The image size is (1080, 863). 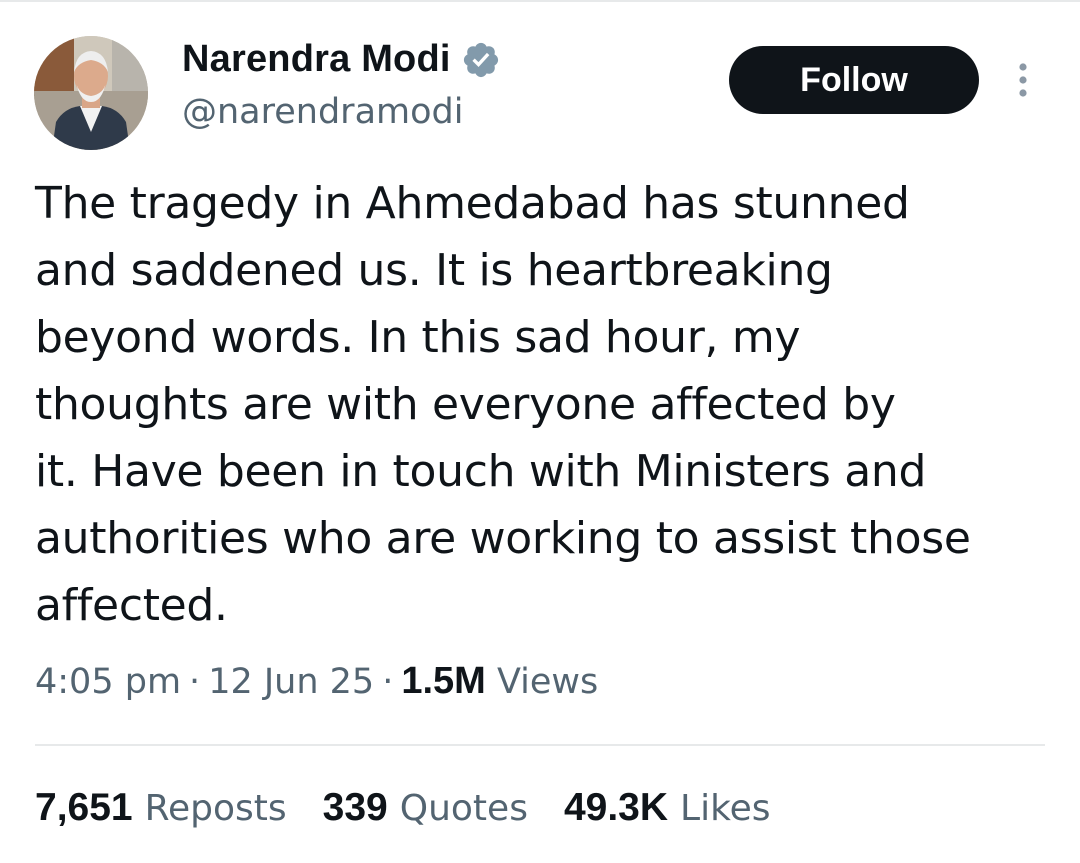 I want to click on reposts-count: 7,651, so click(x=84, y=807).